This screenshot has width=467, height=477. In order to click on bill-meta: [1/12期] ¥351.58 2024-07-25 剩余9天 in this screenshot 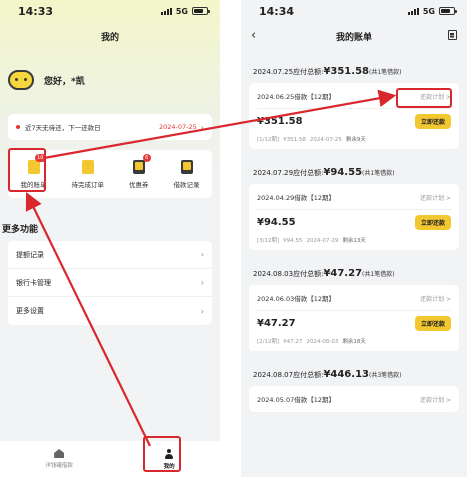, I will do `click(354, 139)`.